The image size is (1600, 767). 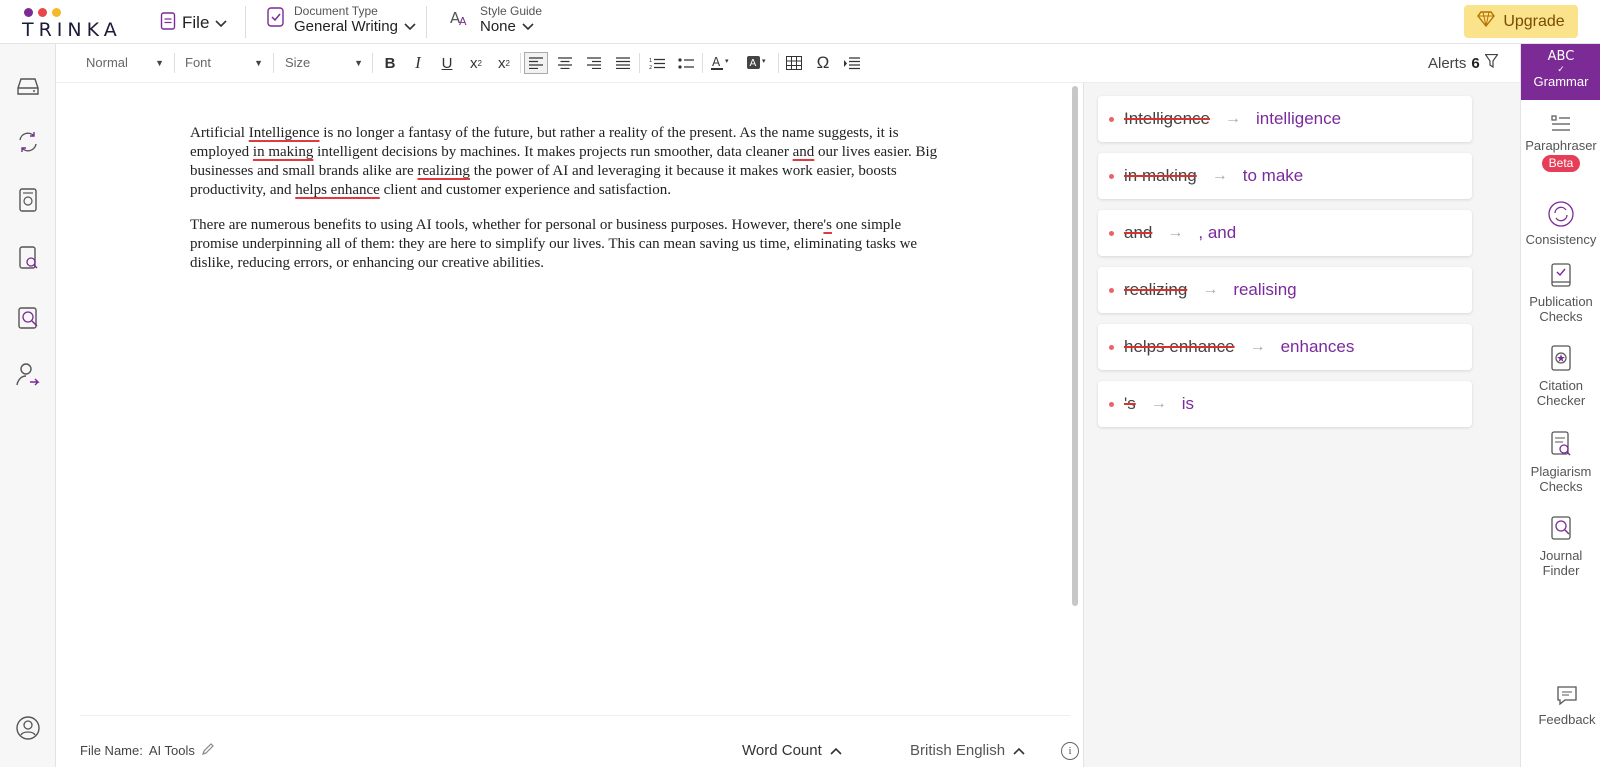 I want to click on style-guide-label: Style Guide, so click(x=511, y=11).